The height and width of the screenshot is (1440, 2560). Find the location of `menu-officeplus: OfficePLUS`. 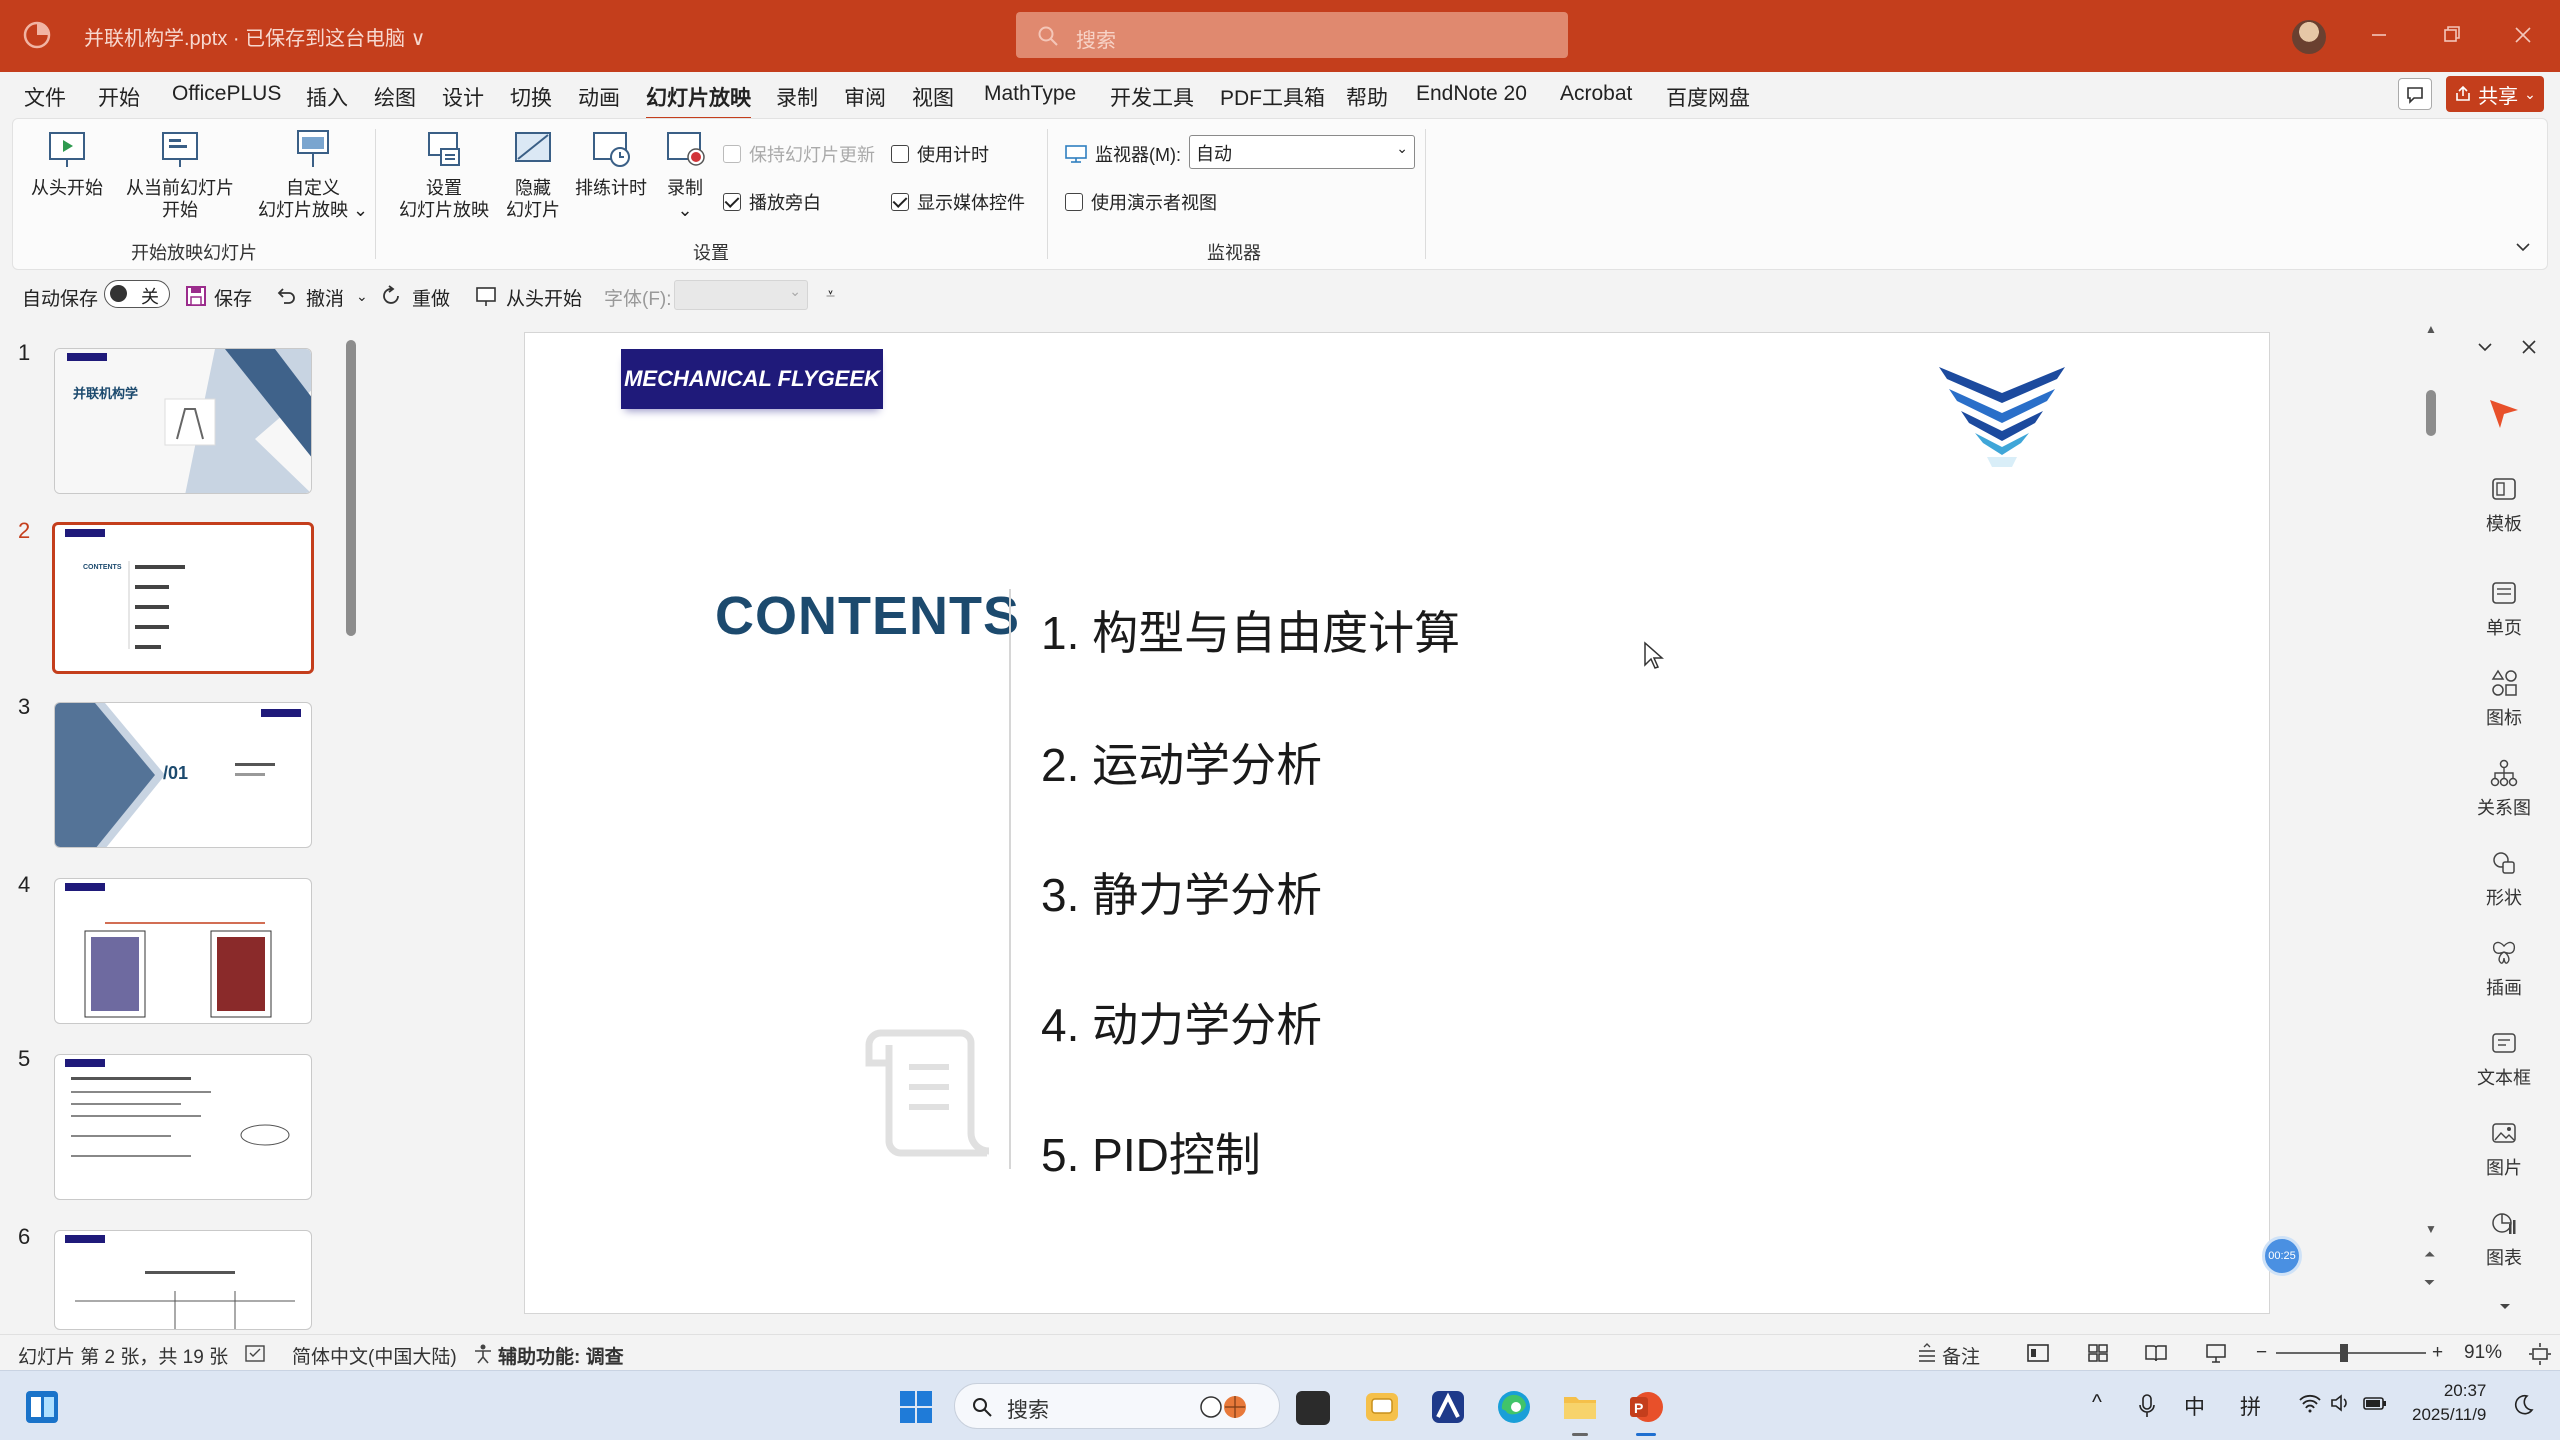

menu-officeplus: OfficePLUS is located at coordinates (226, 94).